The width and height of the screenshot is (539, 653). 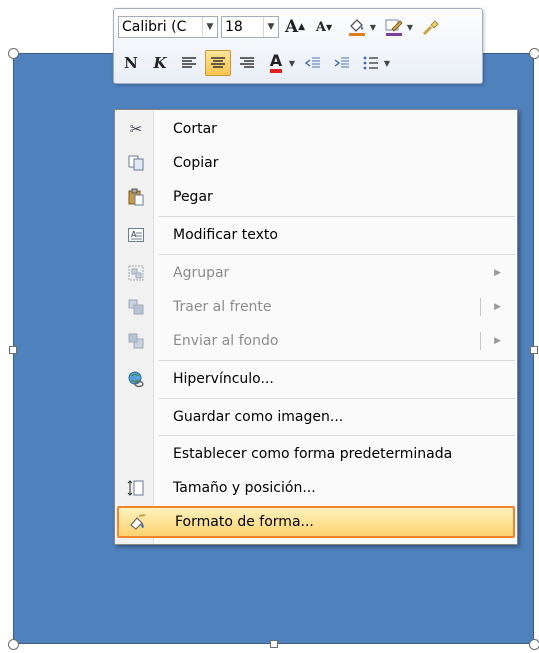 I want to click on align-right-button, so click(x=247, y=63).